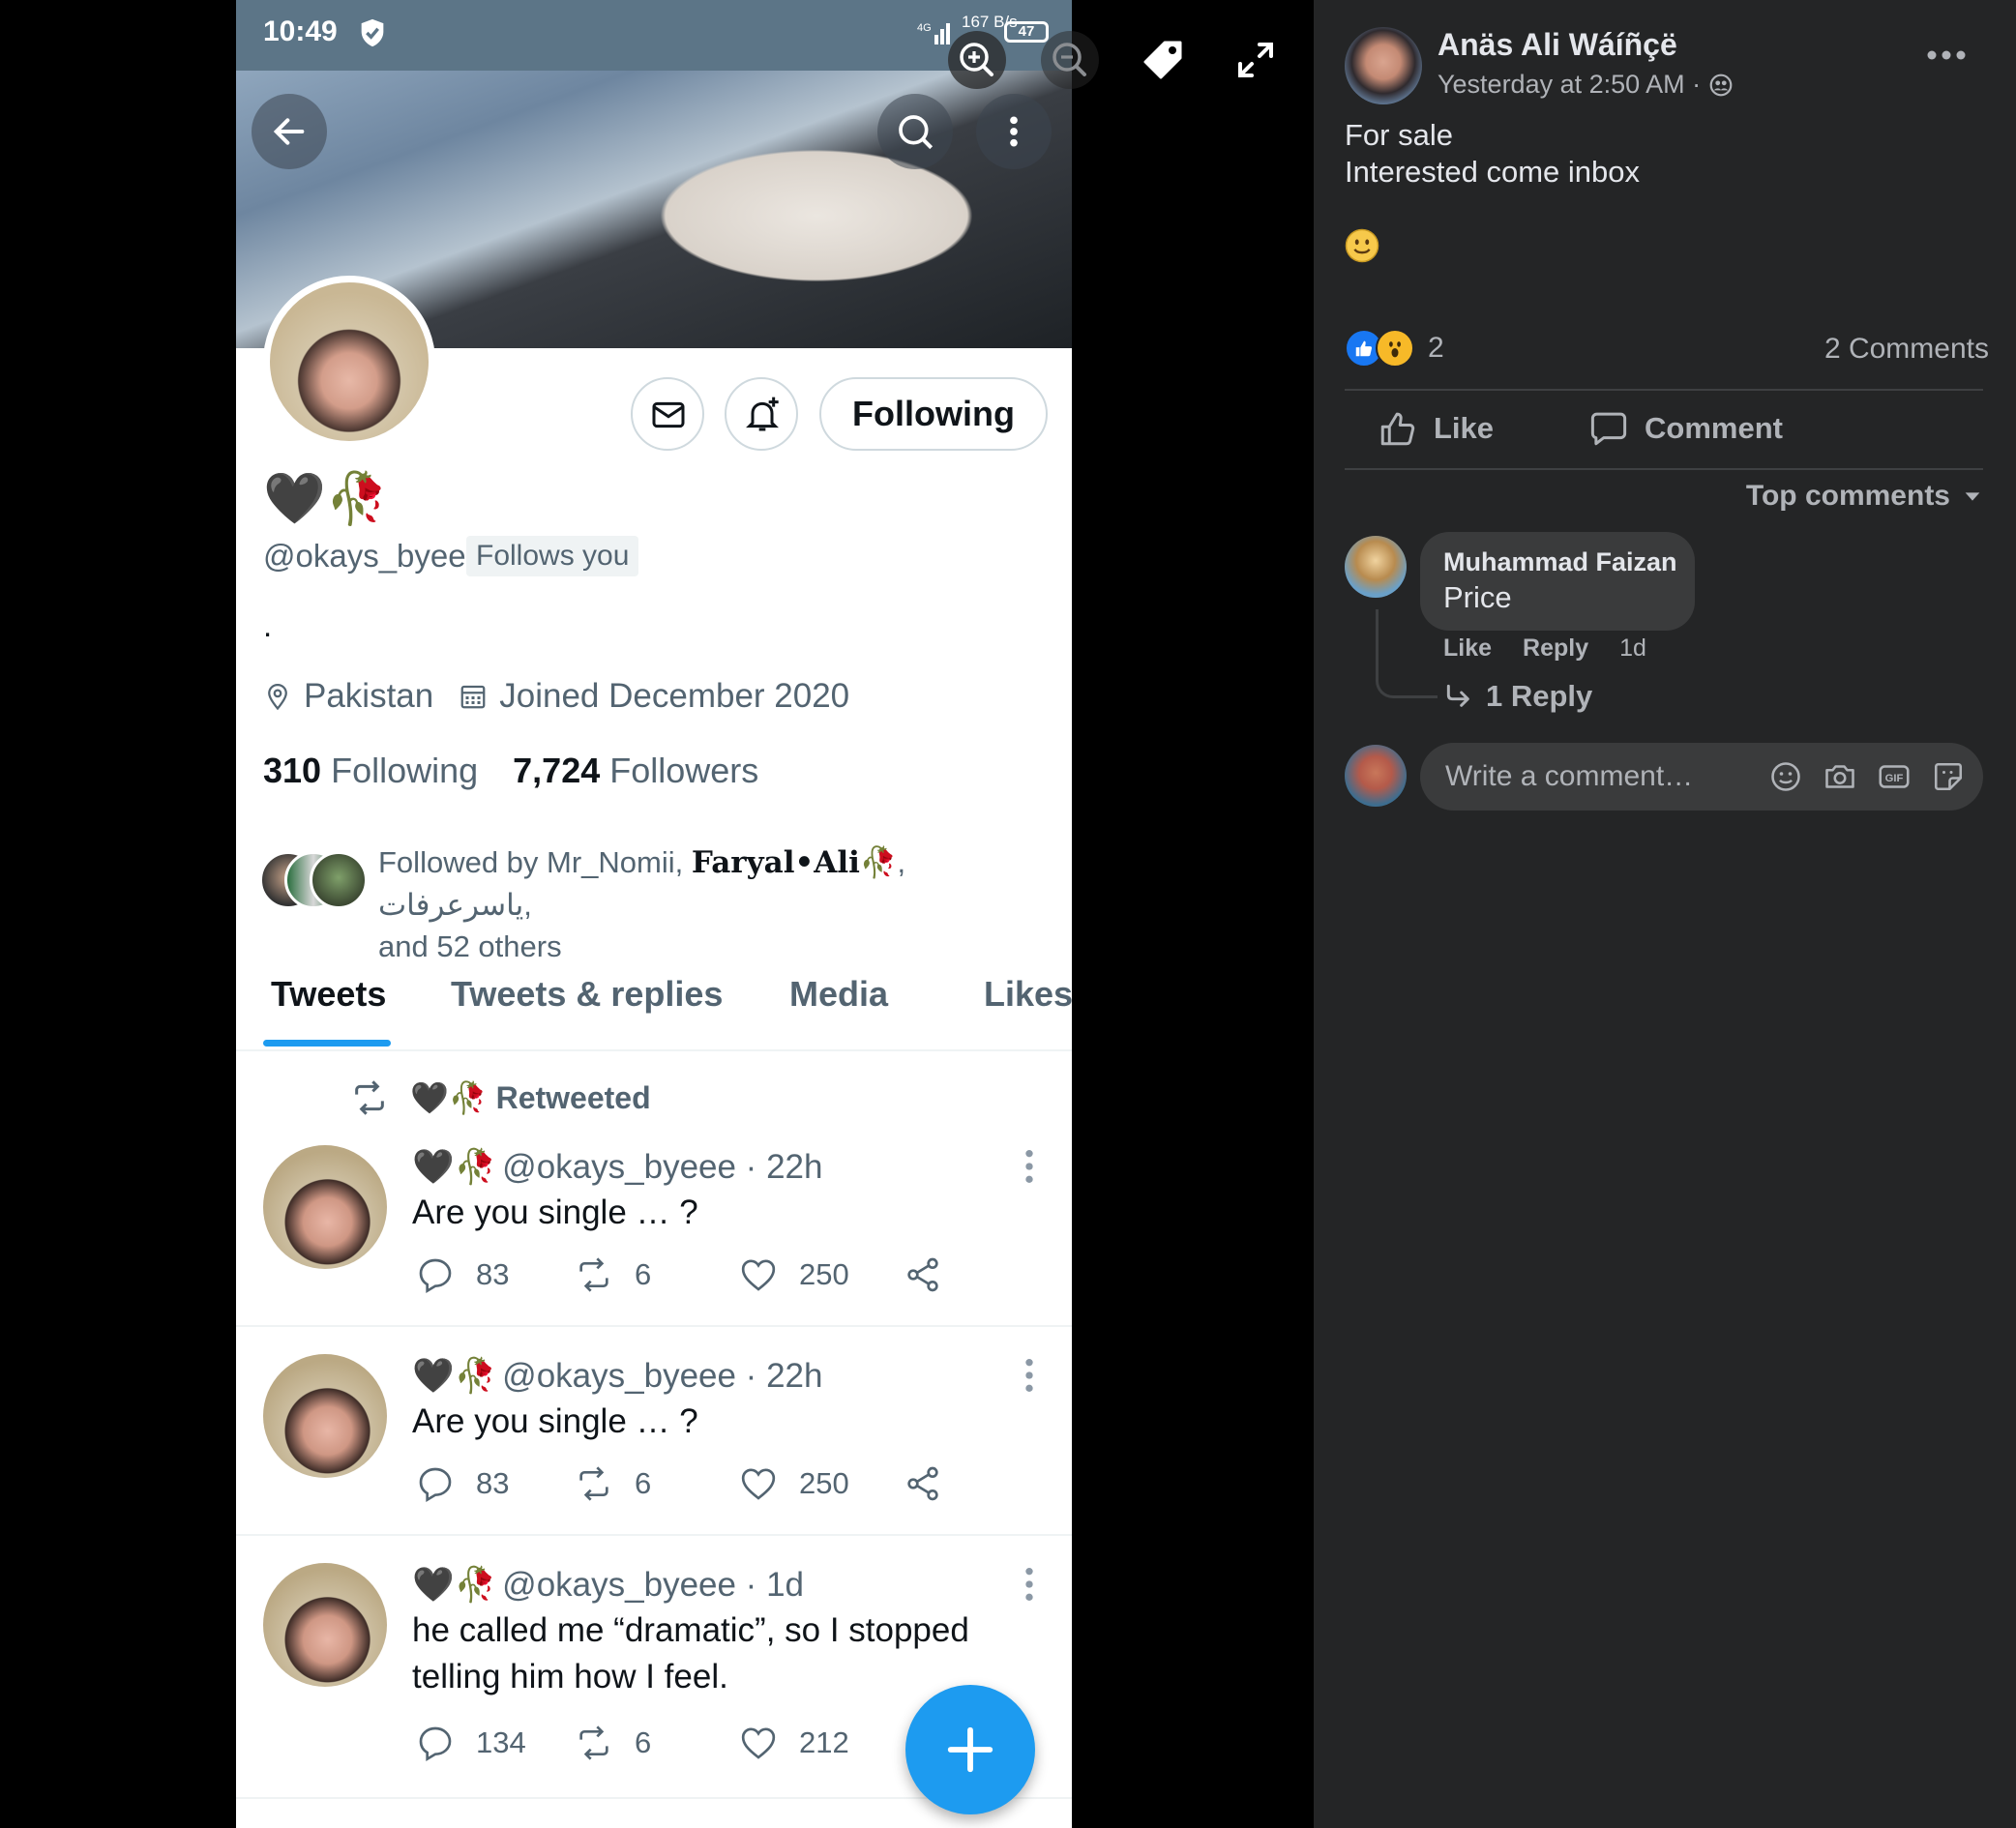 The image size is (2016, 1828). What do you see at coordinates (372, 32) in the screenshot?
I see `shield-icon` at bounding box center [372, 32].